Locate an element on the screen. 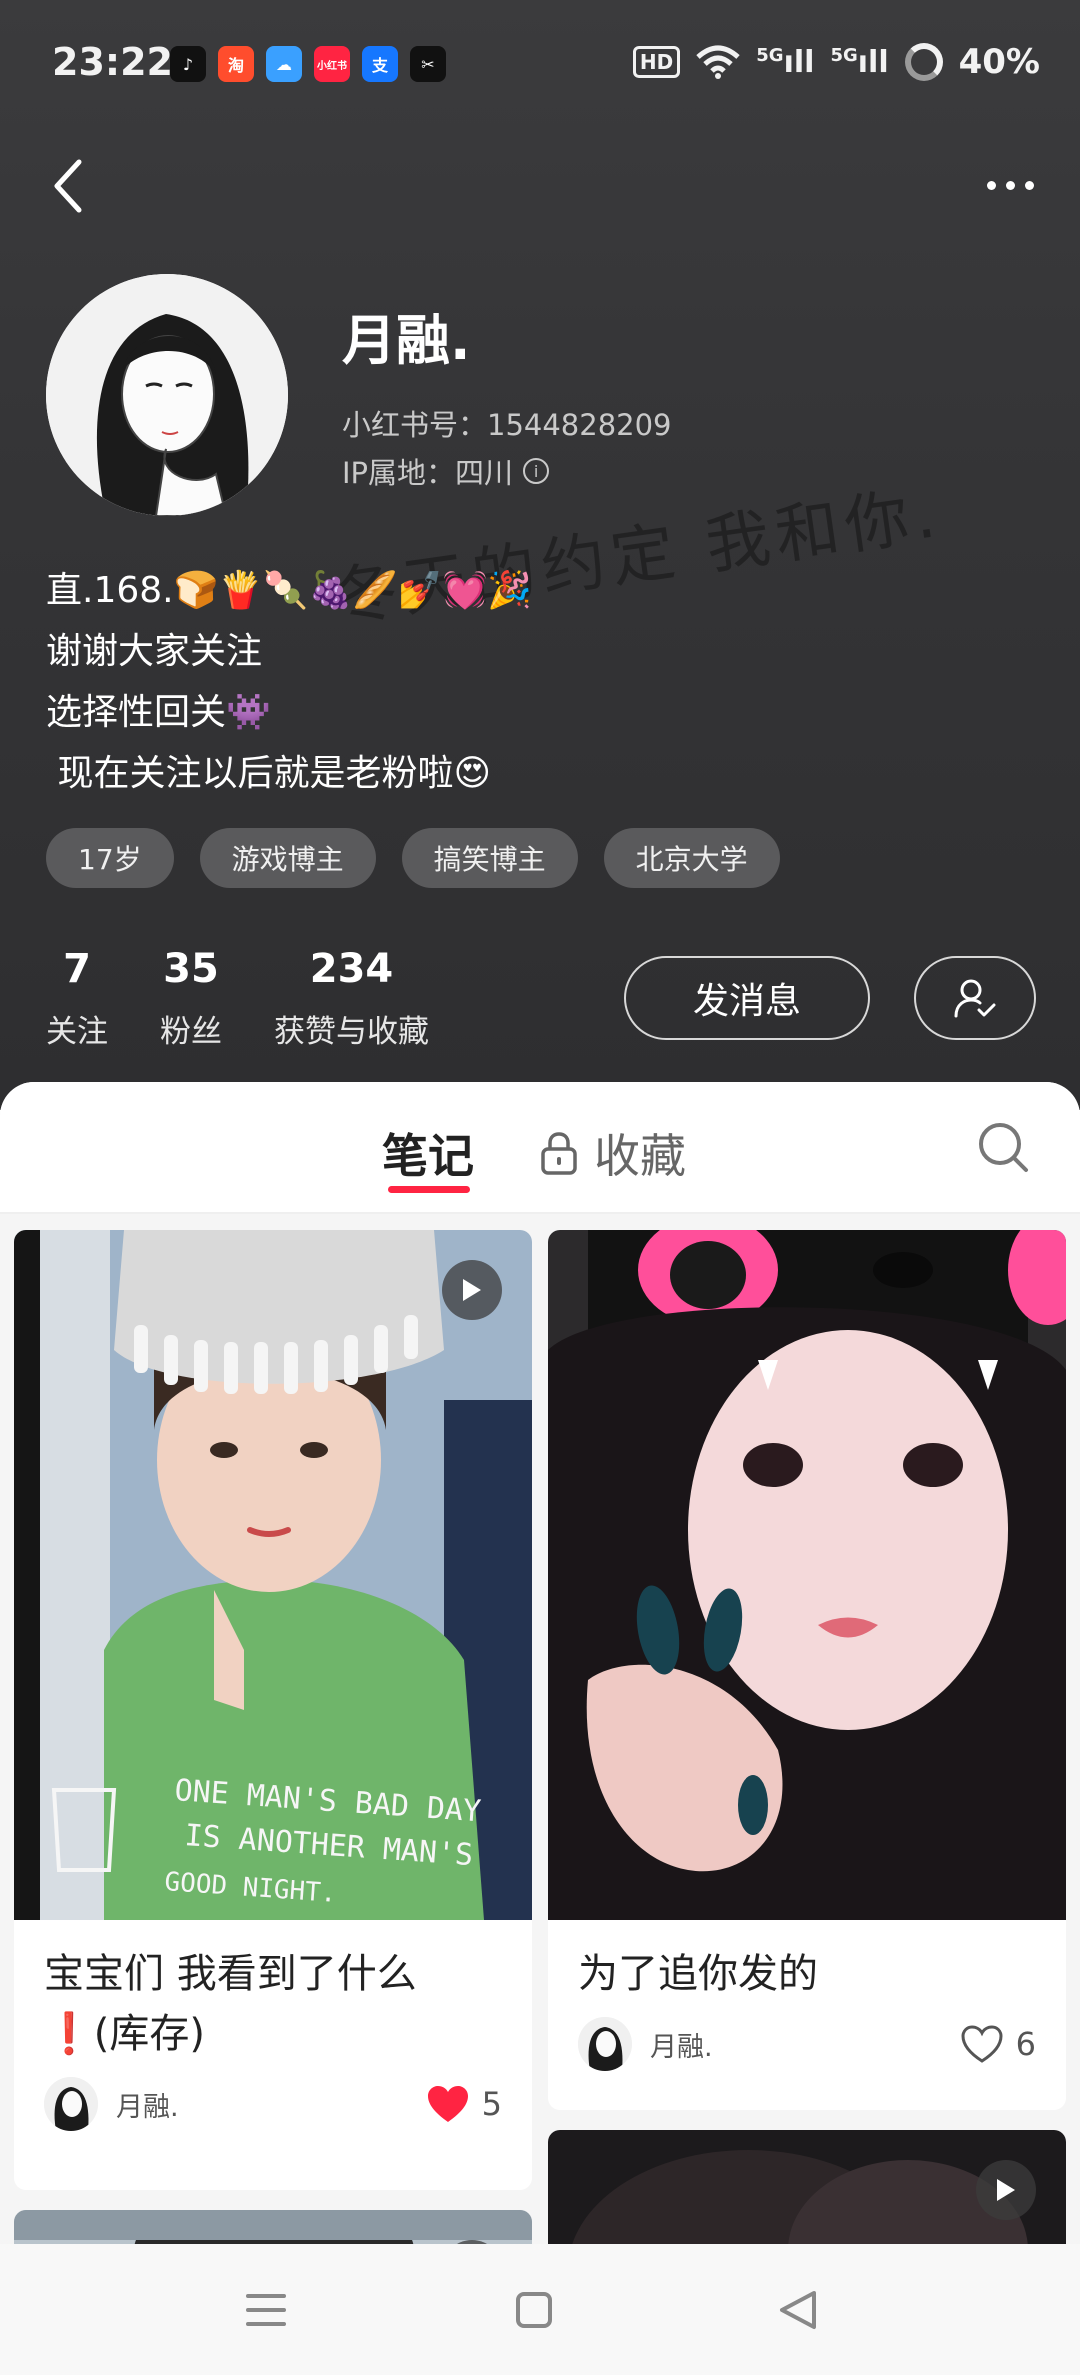 The width and height of the screenshot is (1080, 2375). tag-game-blogger: 游戏博主 is located at coordinates (287, 858).